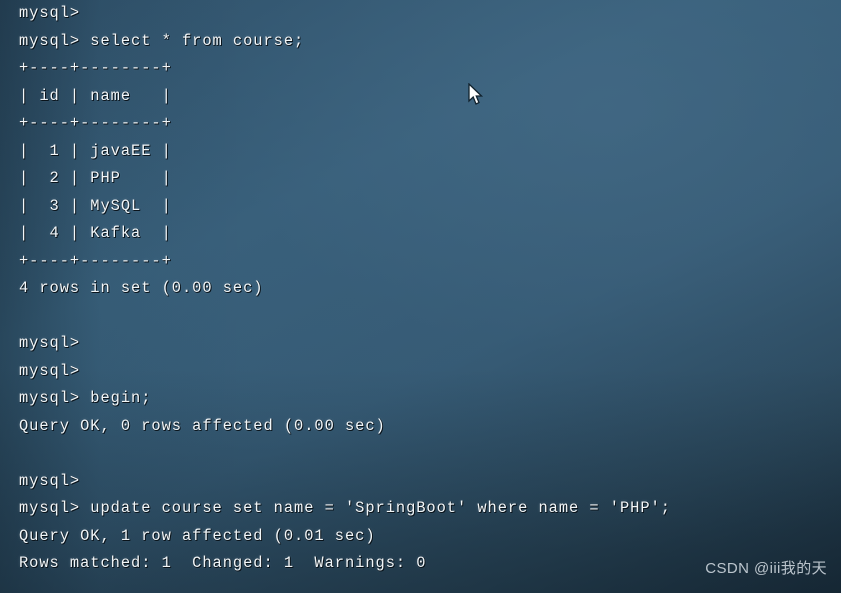 Image resolution: width=841 pixels, height=593 pixels. I want to click on query-status-line: Query OK, 0 rows affected (0.00 sec), so click(202, 425).